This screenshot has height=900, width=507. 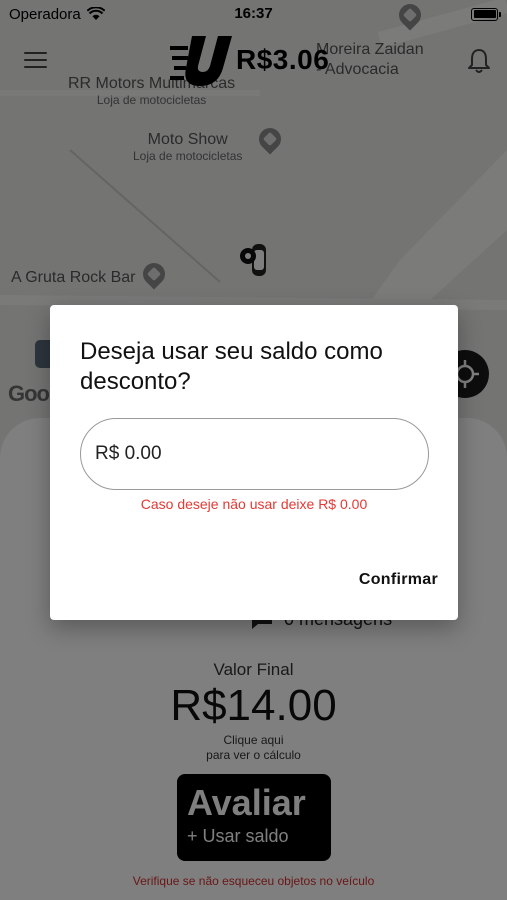 What do you see at coordinates (231, 366) in the screenshot?
I see `dialog-title: Deseja usar seu saldo como desconto?` at bounding box center [231, 366].